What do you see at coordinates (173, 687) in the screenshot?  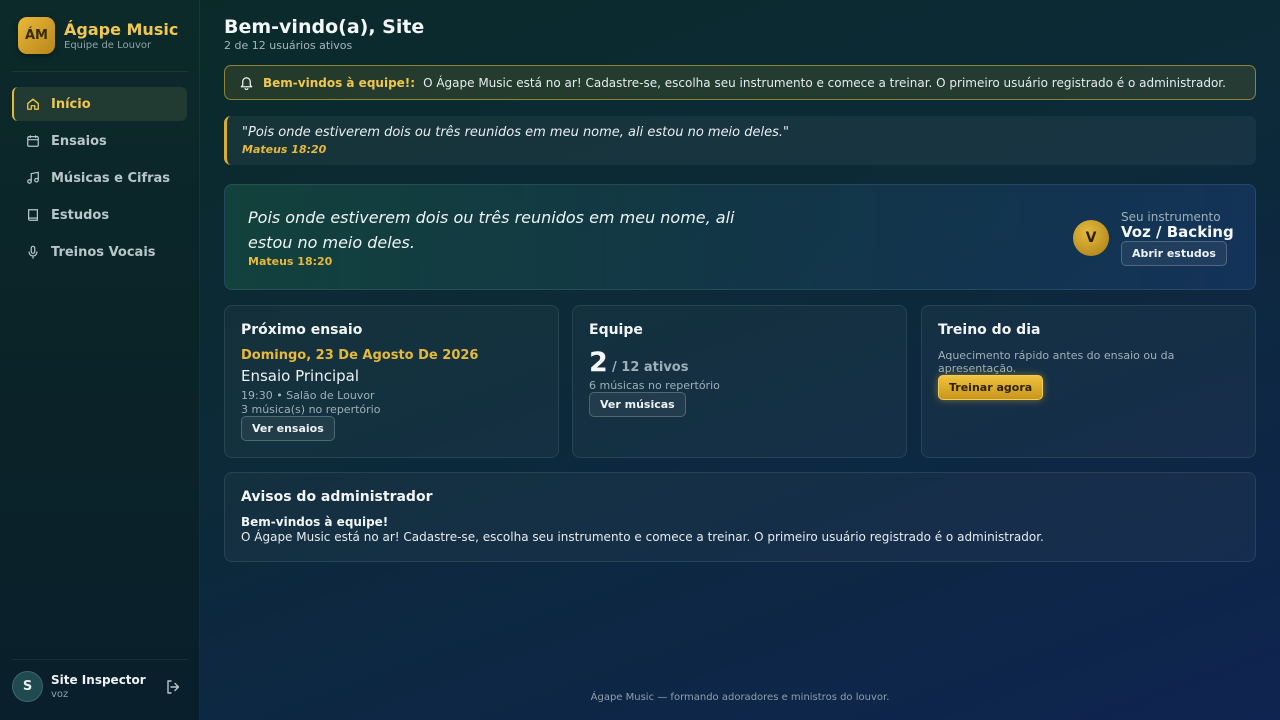 I see `logout-icon` at bounding box center [173, 687].